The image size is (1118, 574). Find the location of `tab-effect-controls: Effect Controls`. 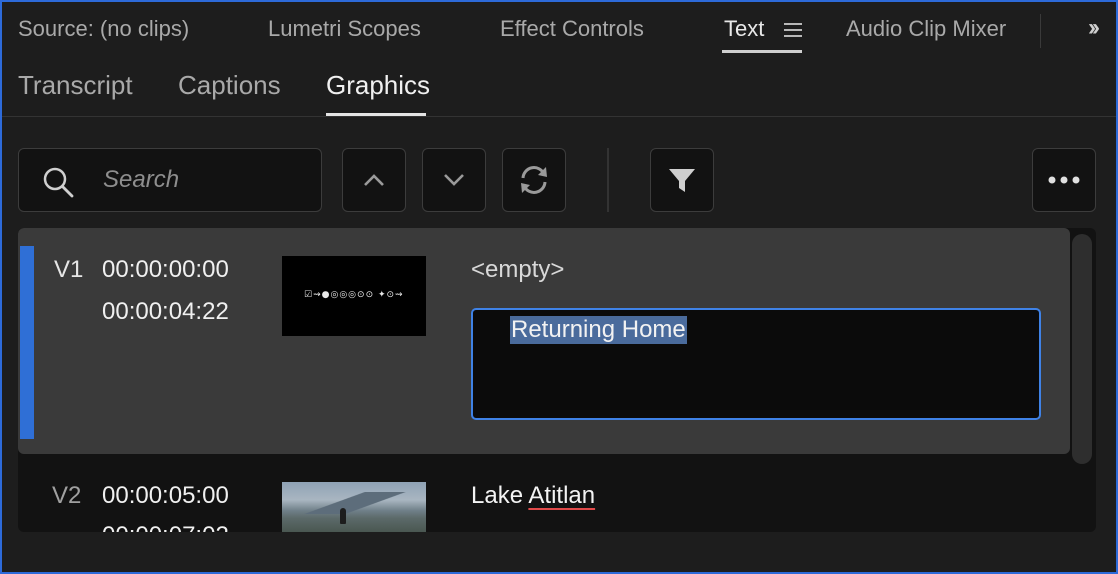

tab-effect-controls: Effect Controls is located at coordinates (572, 29).